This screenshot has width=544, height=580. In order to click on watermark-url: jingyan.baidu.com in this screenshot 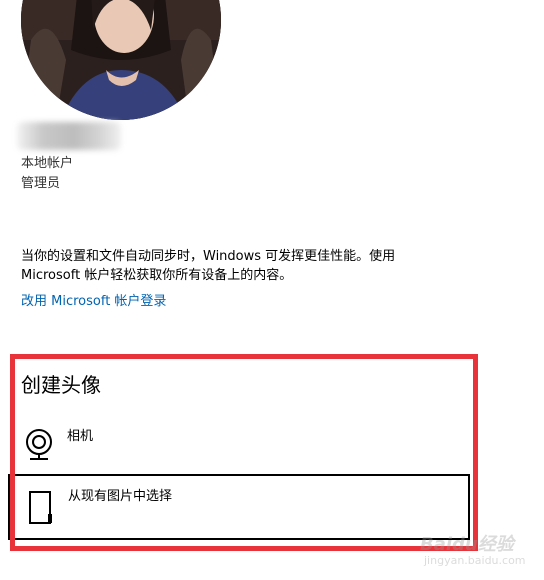, I will do `click(475, 560)`.